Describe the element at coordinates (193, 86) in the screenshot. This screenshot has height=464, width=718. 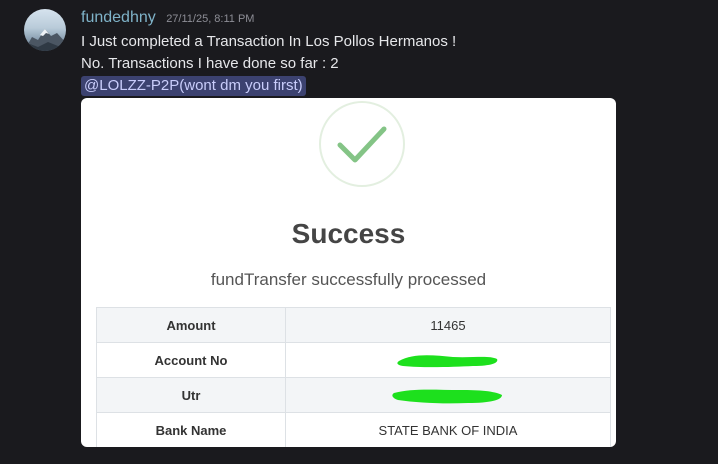
I see `user-mention: @LOLZZ-P2P(wont dm you first)` at that location.